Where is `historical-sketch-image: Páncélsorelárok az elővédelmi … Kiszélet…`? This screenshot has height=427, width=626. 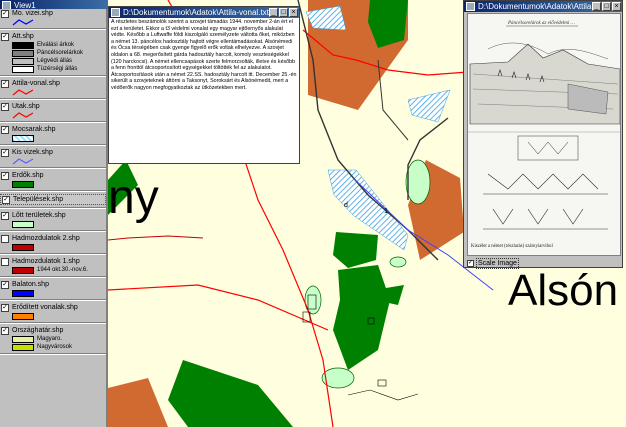
historical-sketch-image: Páncélsorelárok az elővédelmi … Kiszélet… is located at coordinates (544, 134).